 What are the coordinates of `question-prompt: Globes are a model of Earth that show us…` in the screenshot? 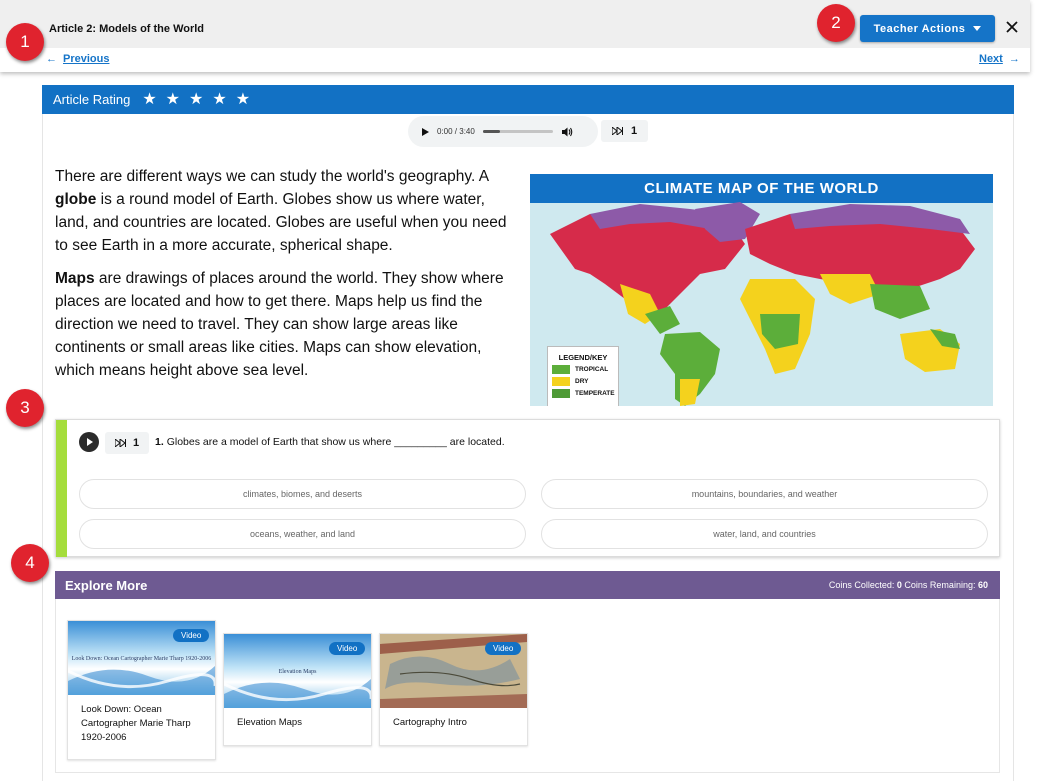 It's located at (335, 442).